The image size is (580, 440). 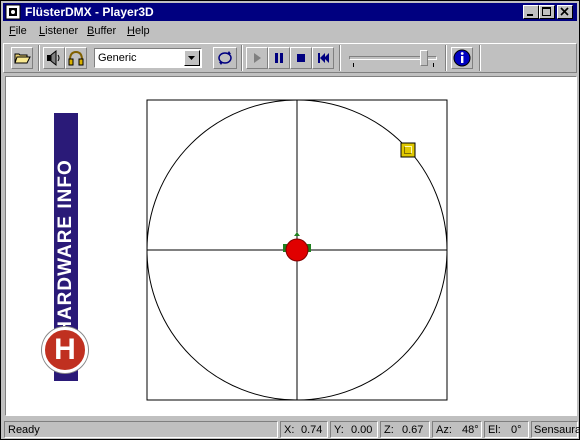 I want to click on menu-buffer-label: uffer, so click(x=105, y=31).